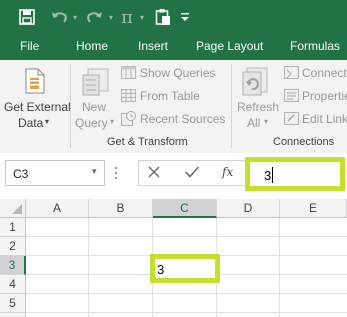 The image size is (347, 317). I want to click on customize-dropdown-icon, so click(185, 17).